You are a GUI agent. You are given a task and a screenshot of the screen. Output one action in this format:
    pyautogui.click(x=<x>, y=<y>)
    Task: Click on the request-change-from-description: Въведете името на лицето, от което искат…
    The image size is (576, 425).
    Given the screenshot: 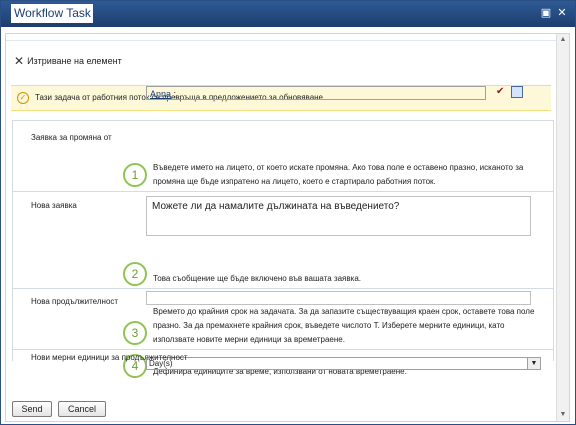 What is the action you would take?
    pyautogui.click(x=338, y=174)
    